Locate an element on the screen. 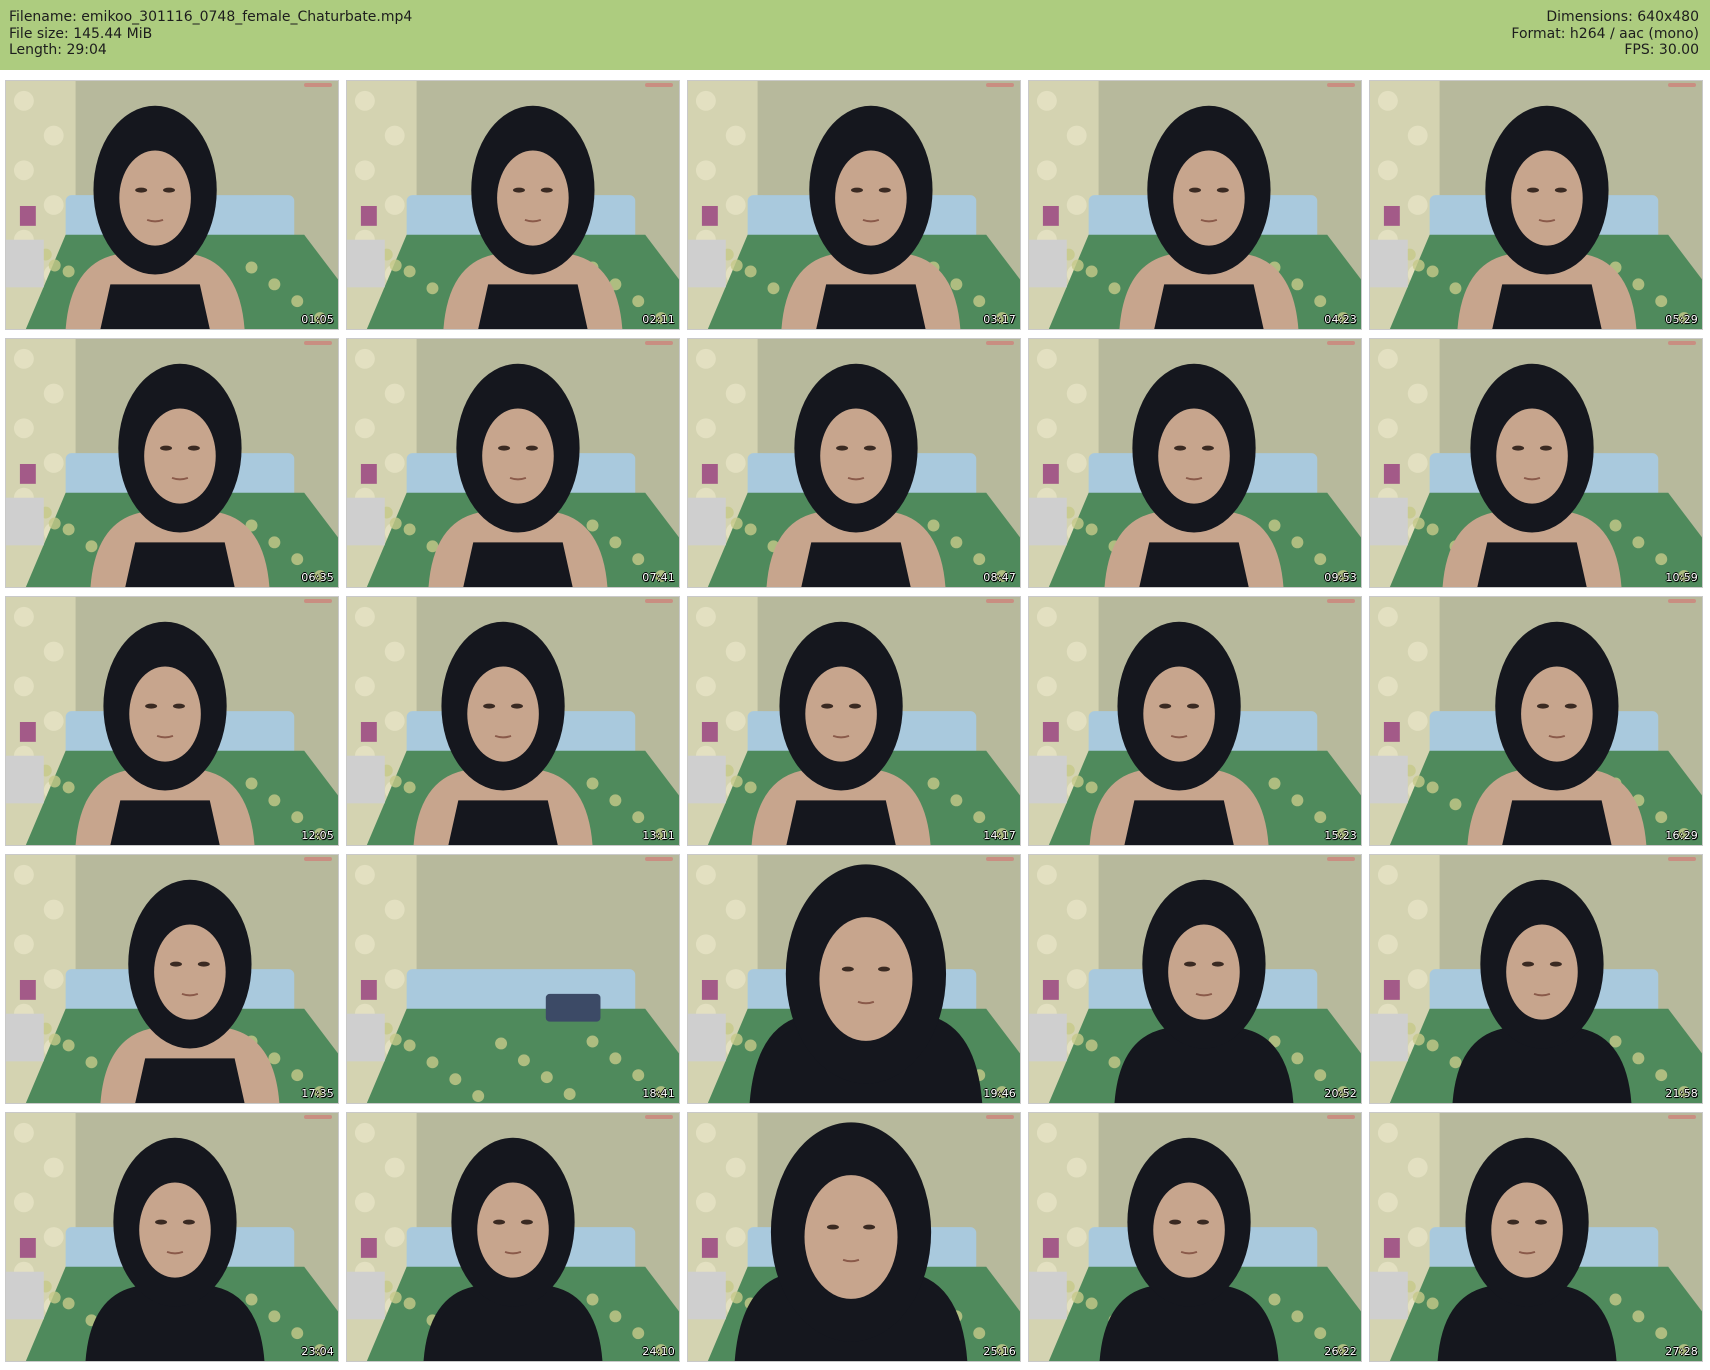 The width and height of the screenshot is (1710, 1370). thumbnail: 07:41 is located at coordinates (513, 463).